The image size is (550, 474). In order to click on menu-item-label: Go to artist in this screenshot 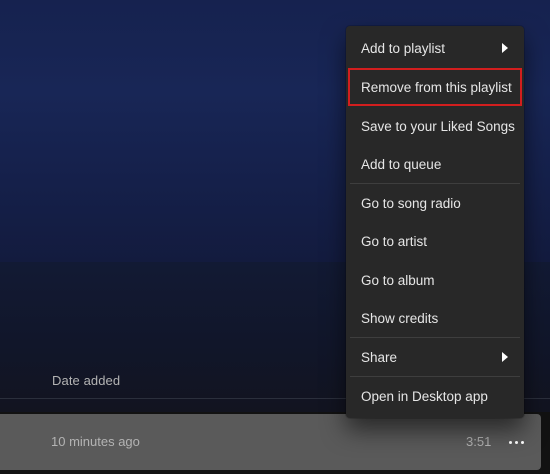, I will do `click(394, 241)`.